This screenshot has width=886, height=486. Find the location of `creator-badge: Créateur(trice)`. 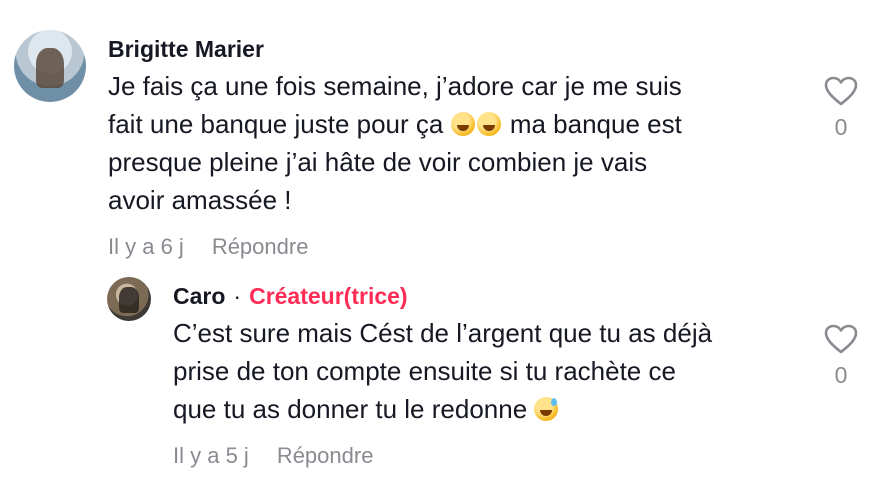

creator-badge: Créateur(trice) is located at coordinates (328, 296).